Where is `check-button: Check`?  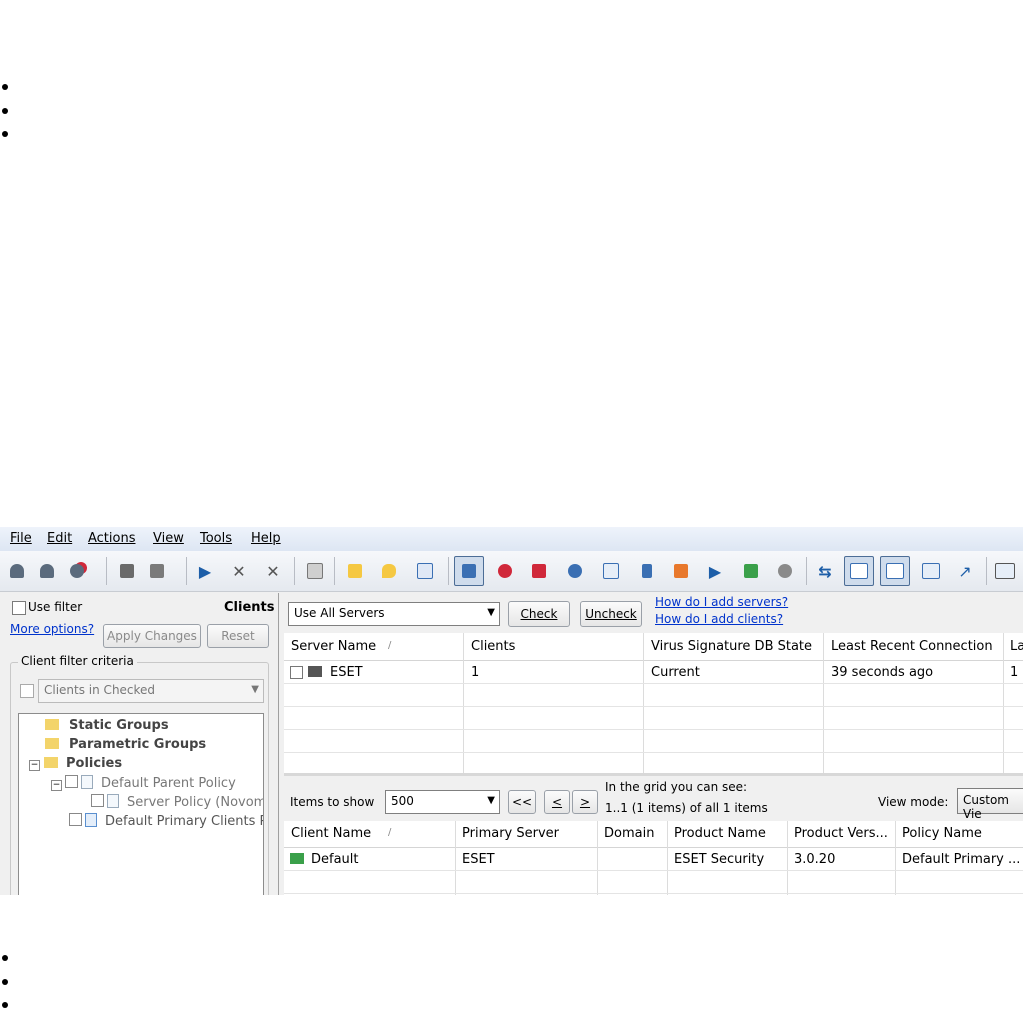 check-button: Check is located at coordinates (539, 614).